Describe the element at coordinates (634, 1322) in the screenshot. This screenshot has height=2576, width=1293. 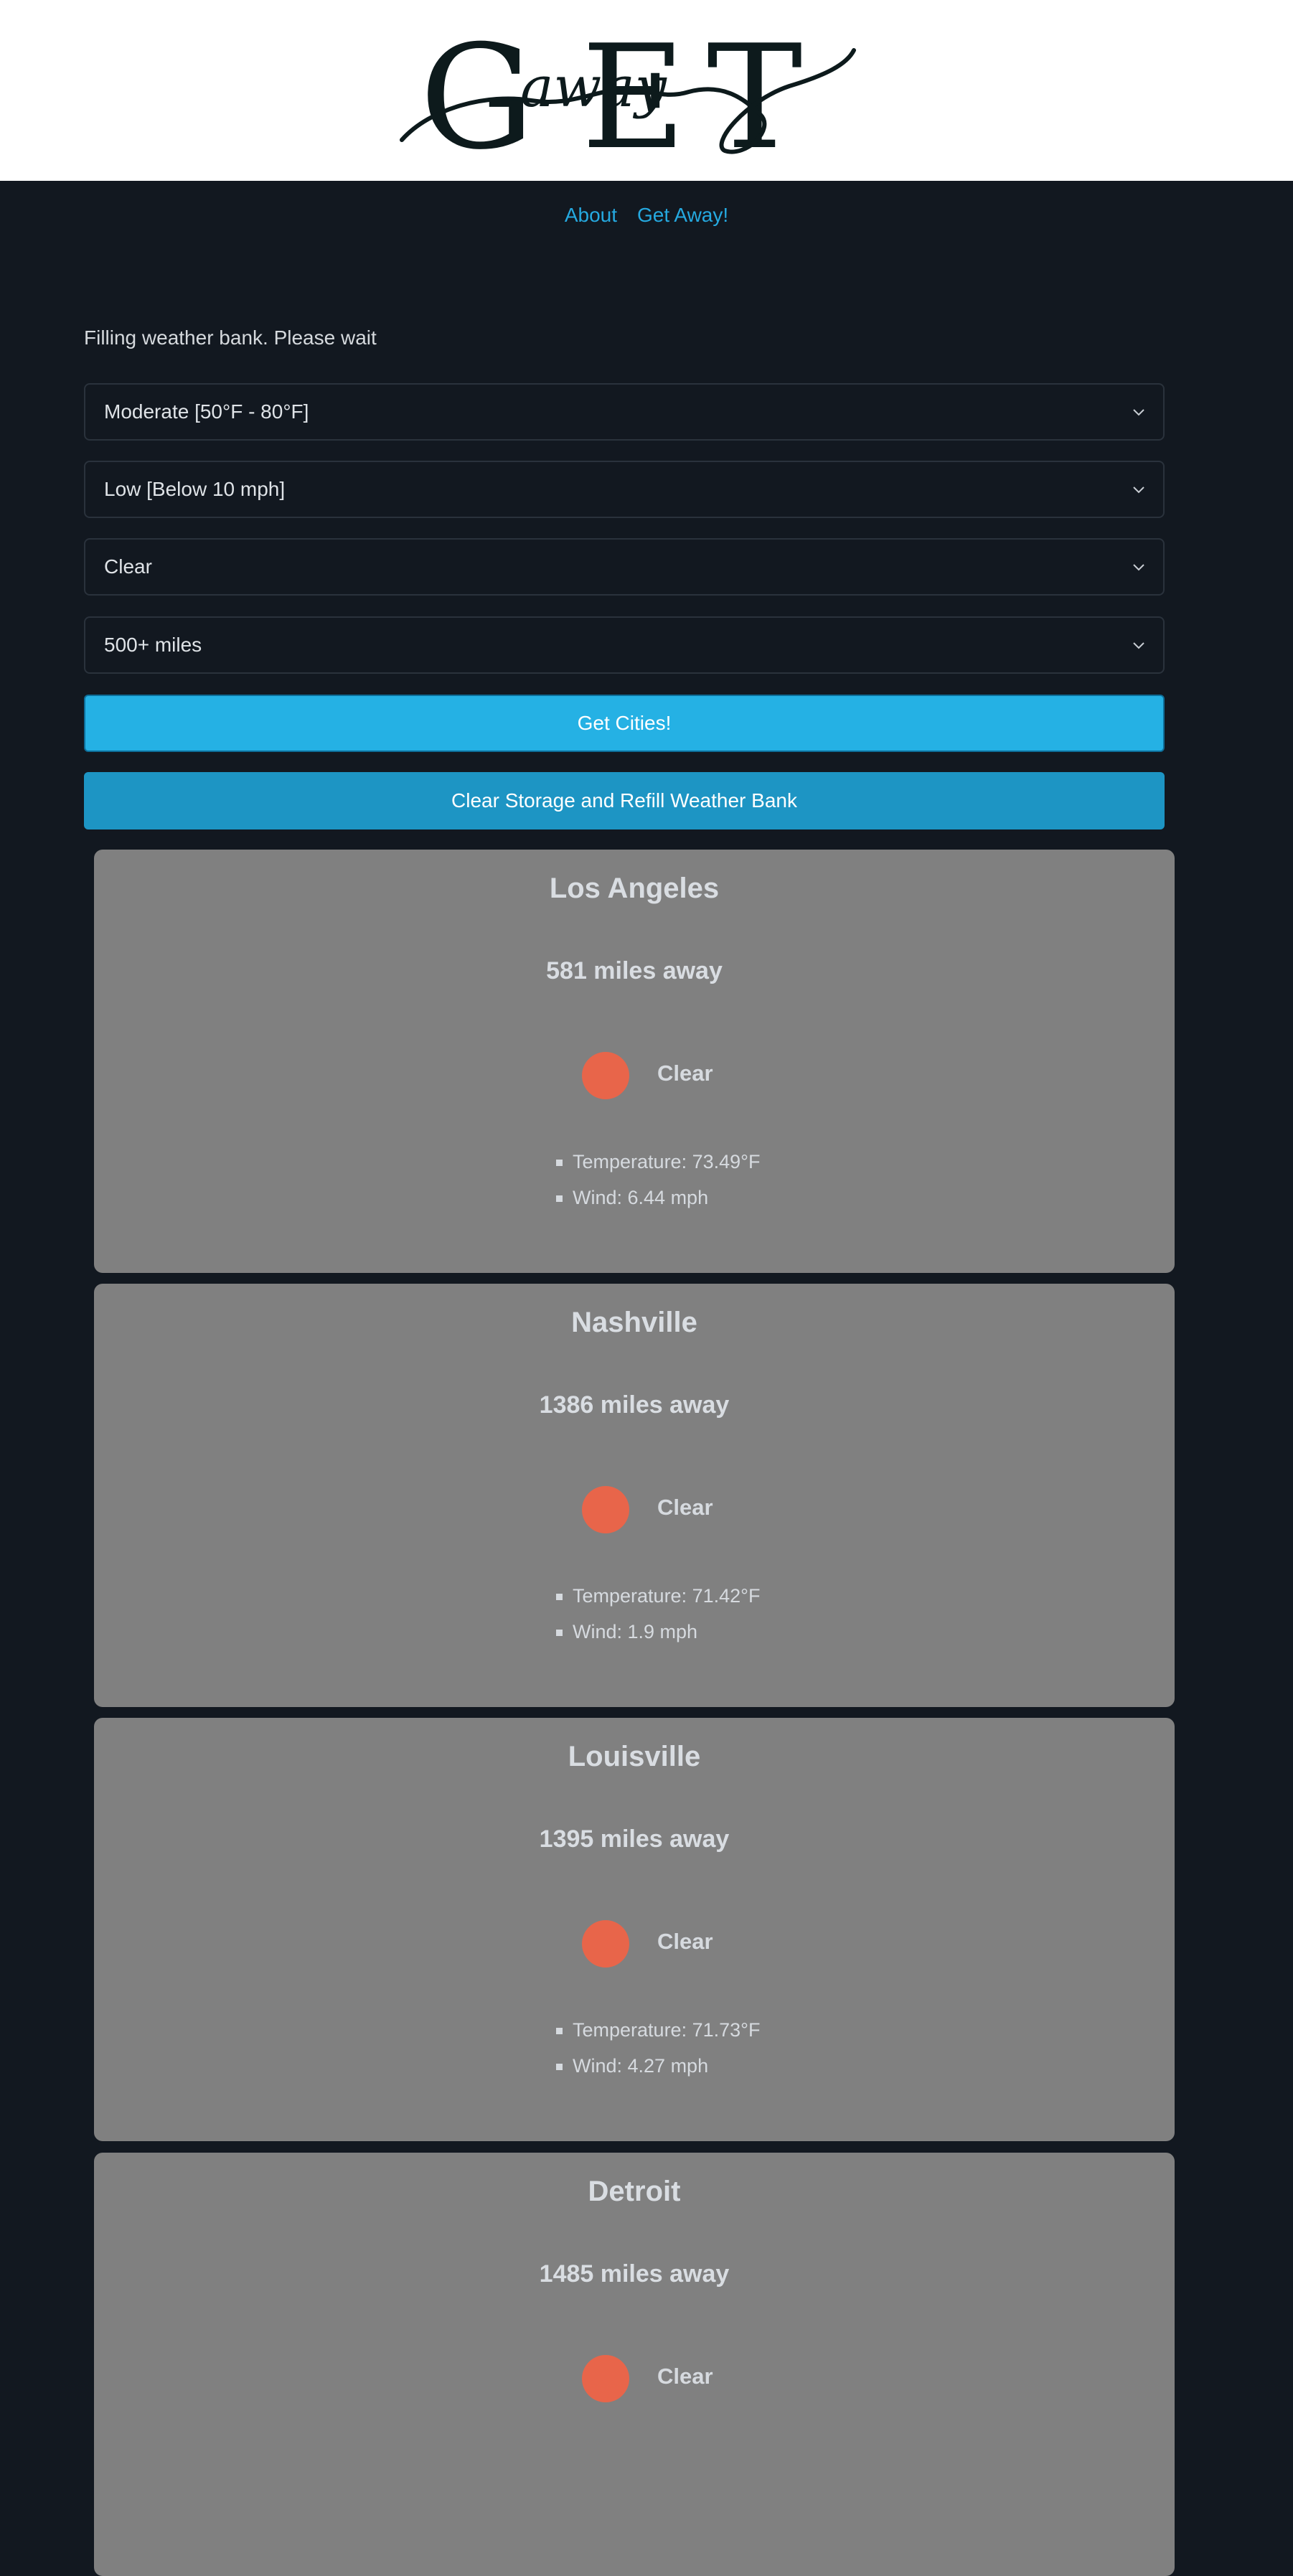
I see `city-name: Nashville` at that location.